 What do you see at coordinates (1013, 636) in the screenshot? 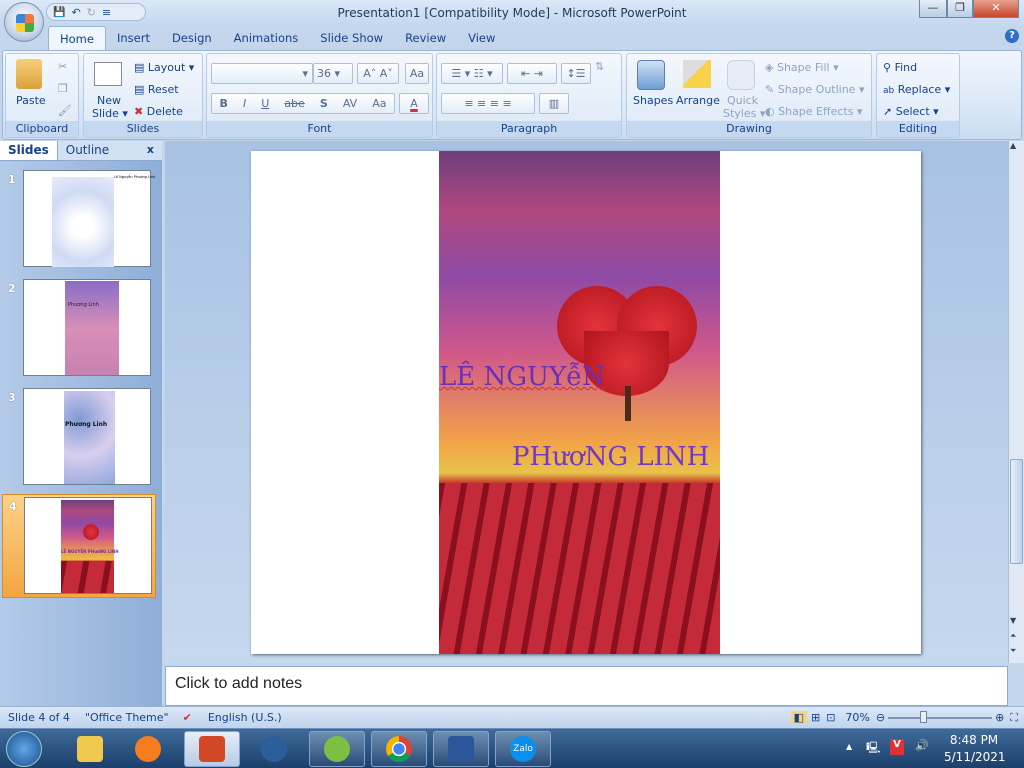
I see `previous-slide-icon: ⏶` at bounding box center [1013, 636].